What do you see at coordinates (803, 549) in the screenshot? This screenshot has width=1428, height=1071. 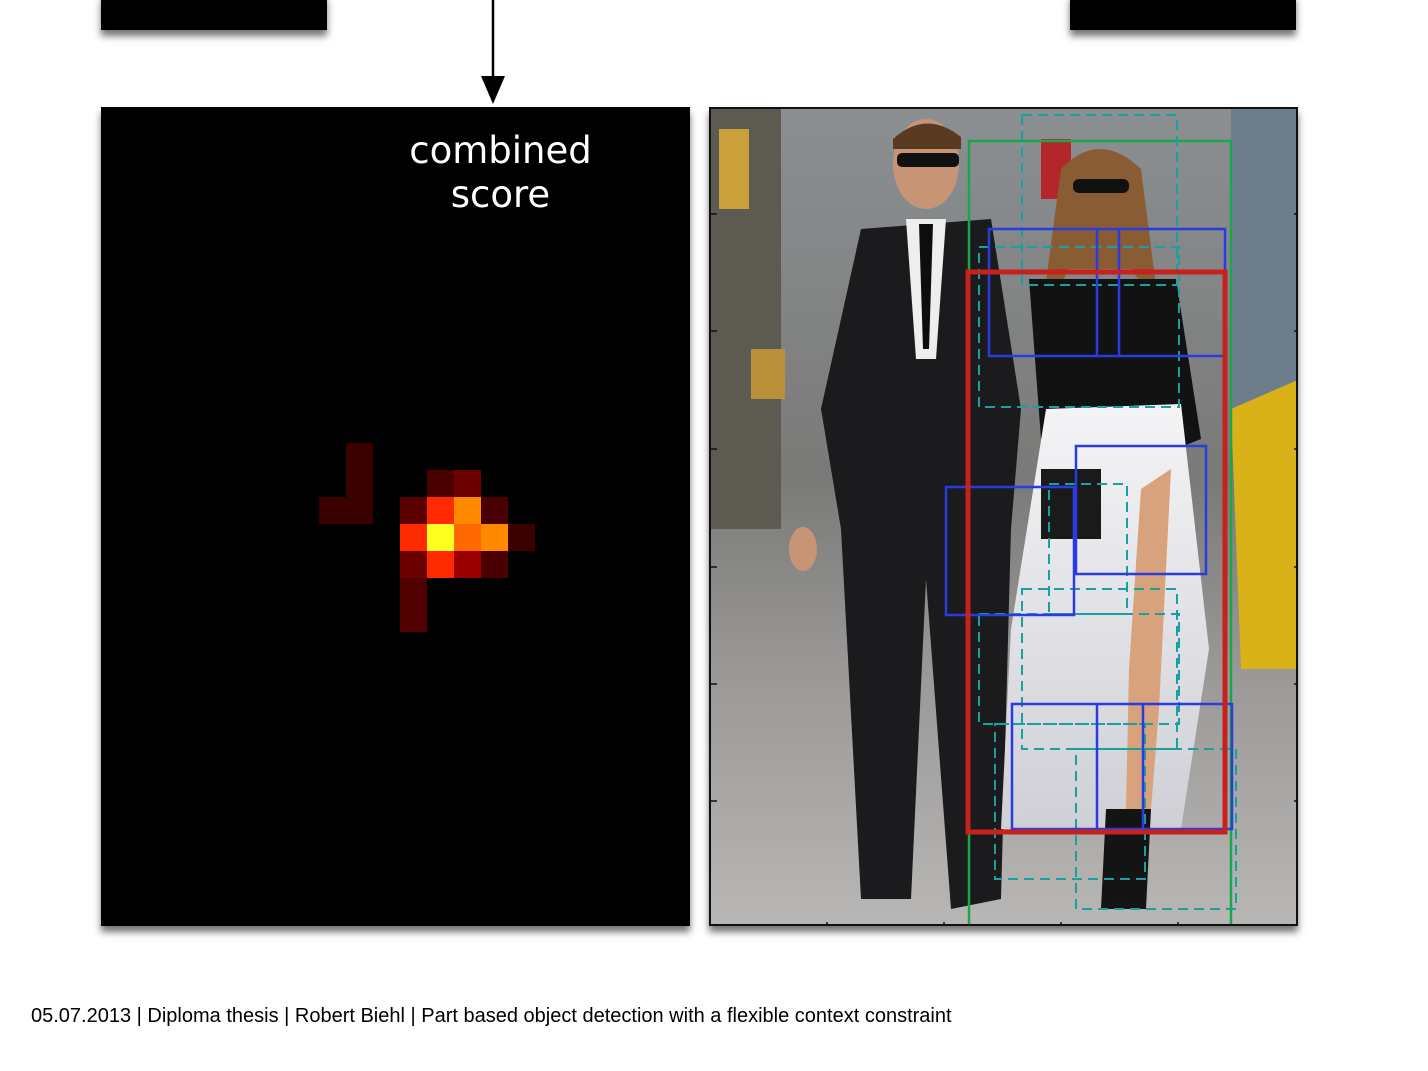 I see `man-hand` at bounding box center [803, 549].